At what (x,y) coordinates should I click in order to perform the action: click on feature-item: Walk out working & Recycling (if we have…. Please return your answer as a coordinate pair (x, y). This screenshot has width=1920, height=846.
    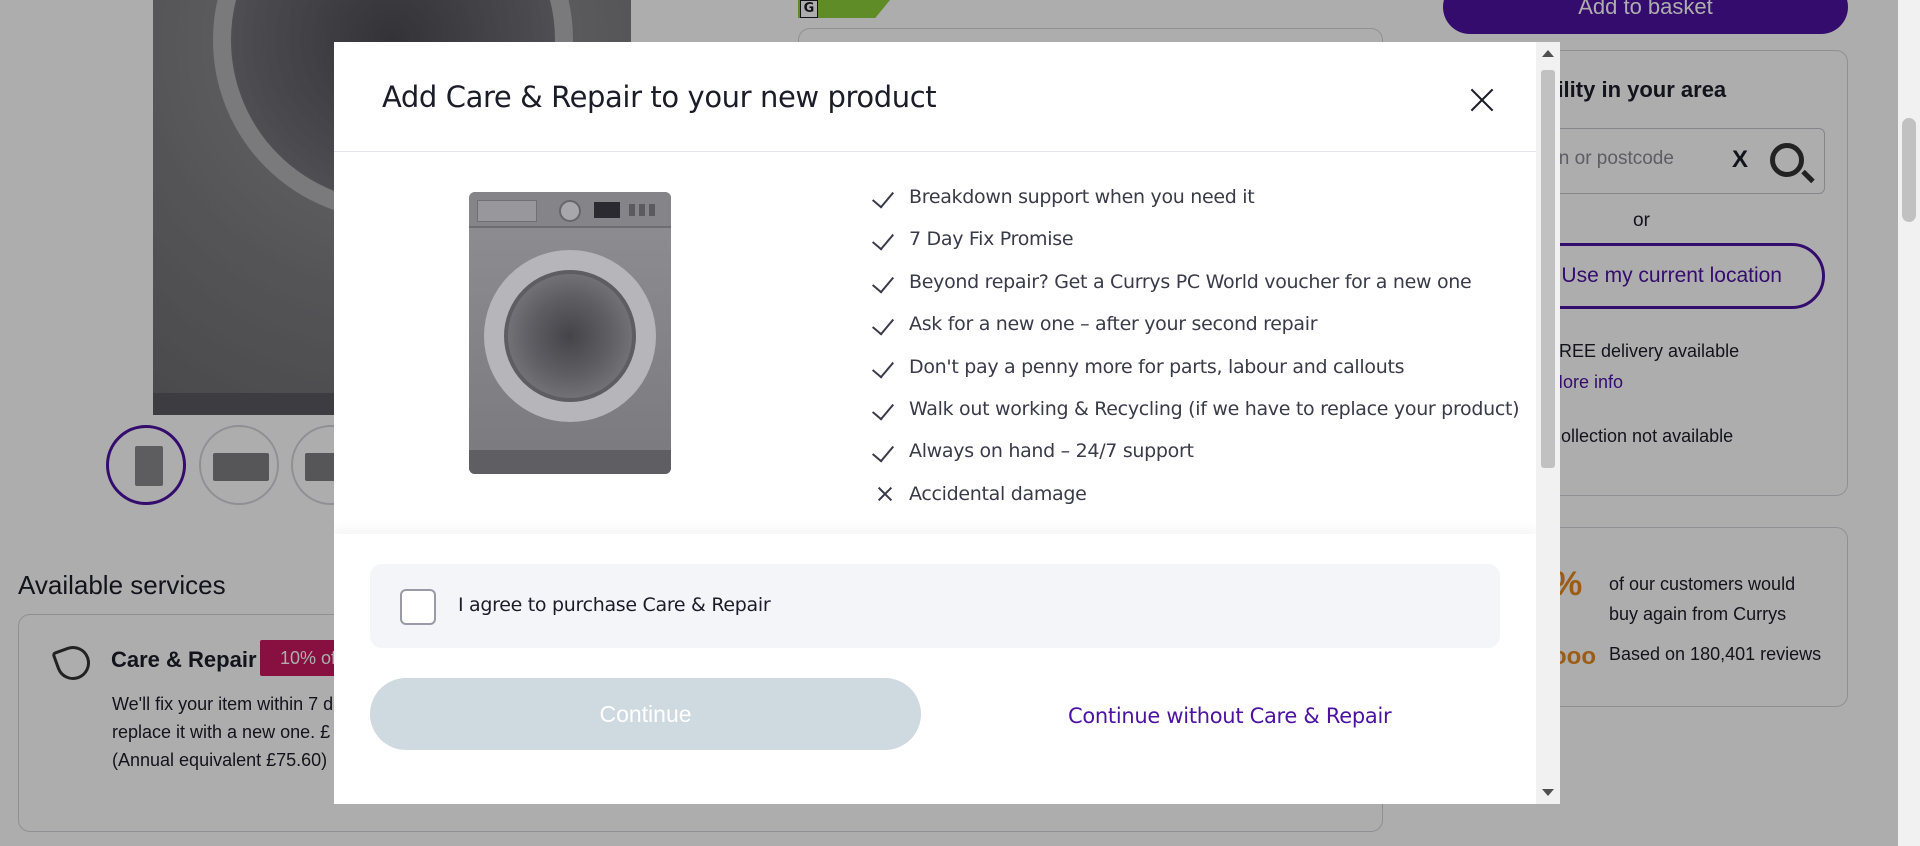
    Looking at the image, I should click on (1197, 413).